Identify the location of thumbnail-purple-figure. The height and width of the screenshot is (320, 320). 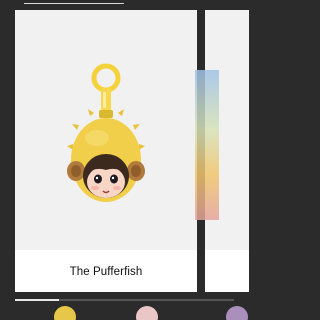
(237, 313).